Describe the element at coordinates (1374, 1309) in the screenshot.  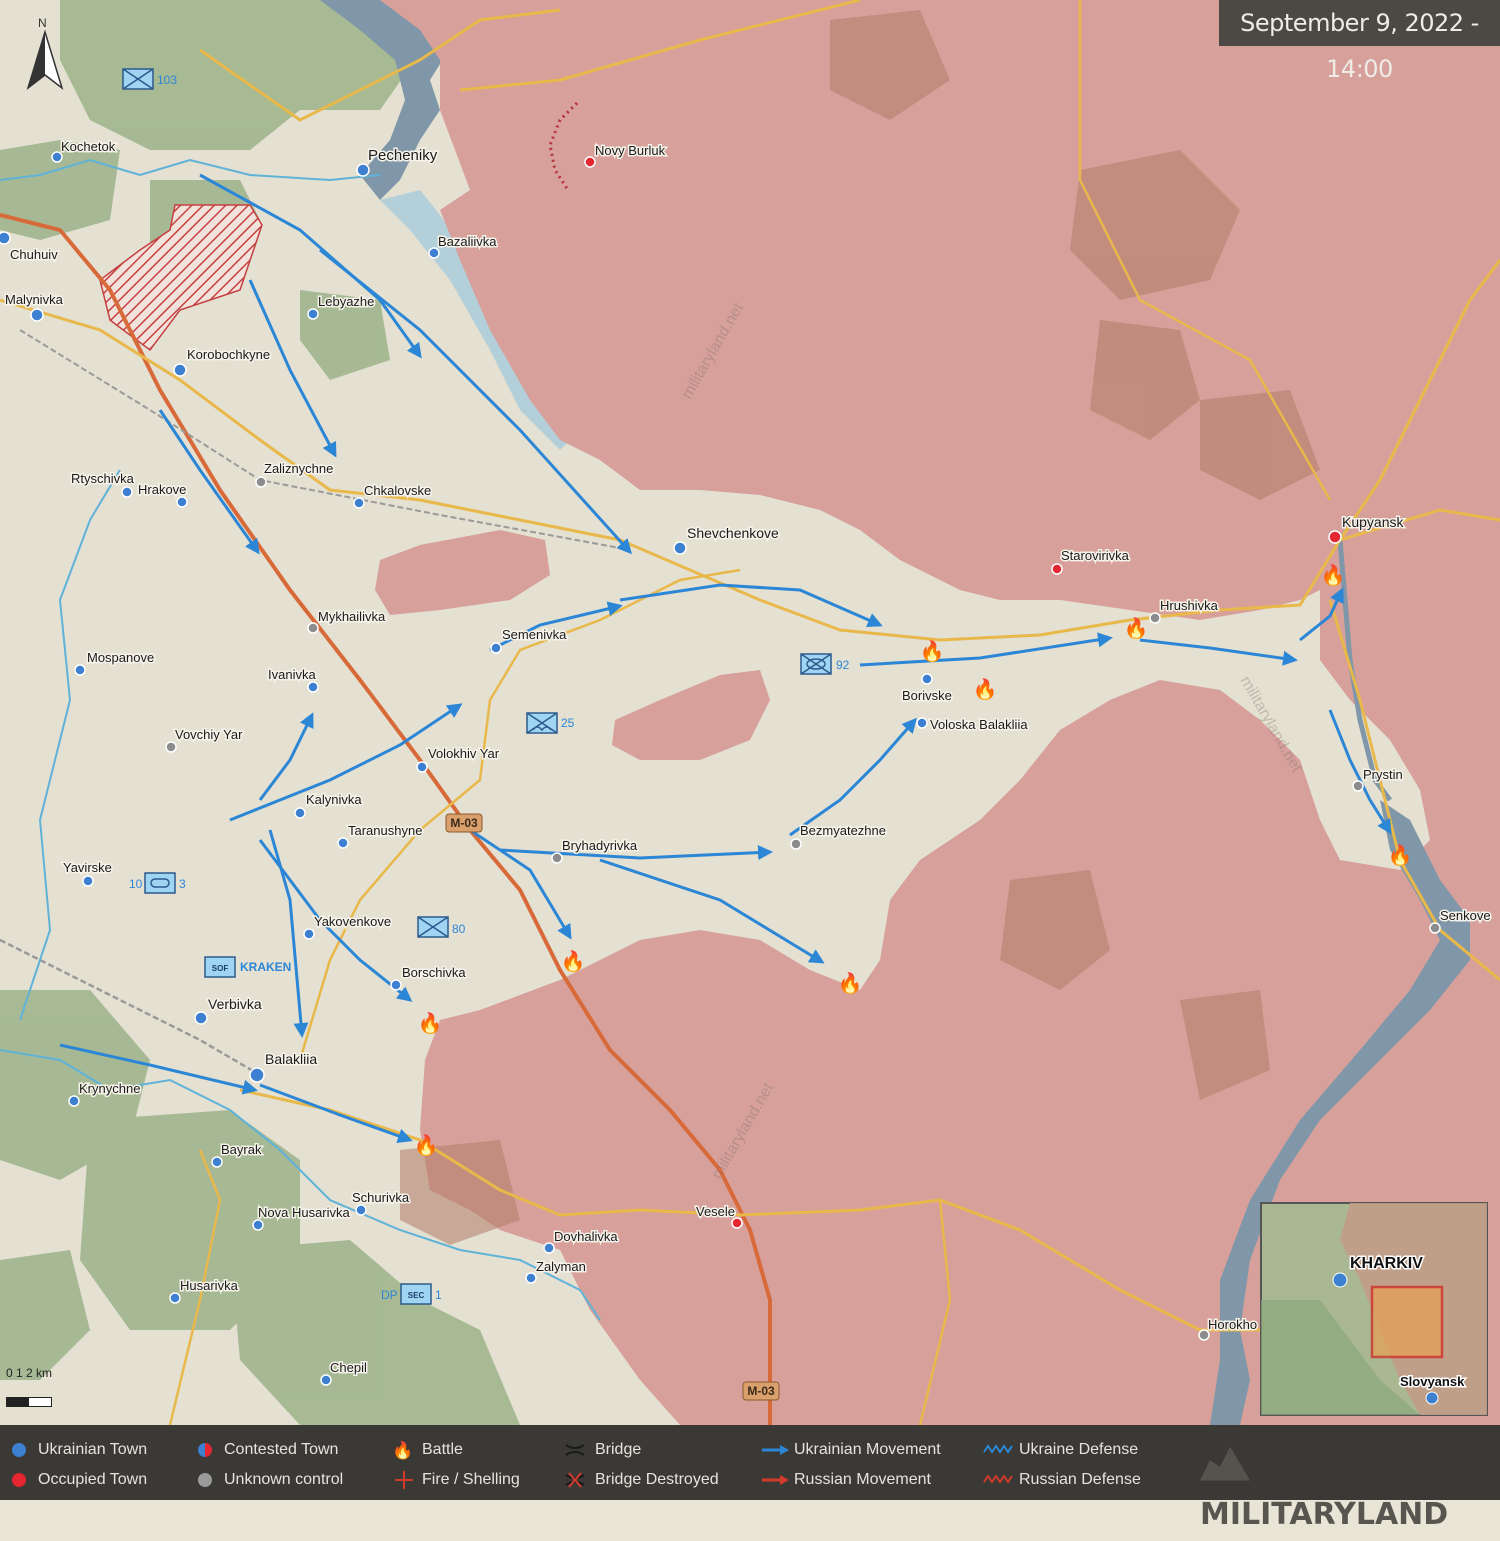
I see `inset-map: KHARKIV Slovyansk` at that location.